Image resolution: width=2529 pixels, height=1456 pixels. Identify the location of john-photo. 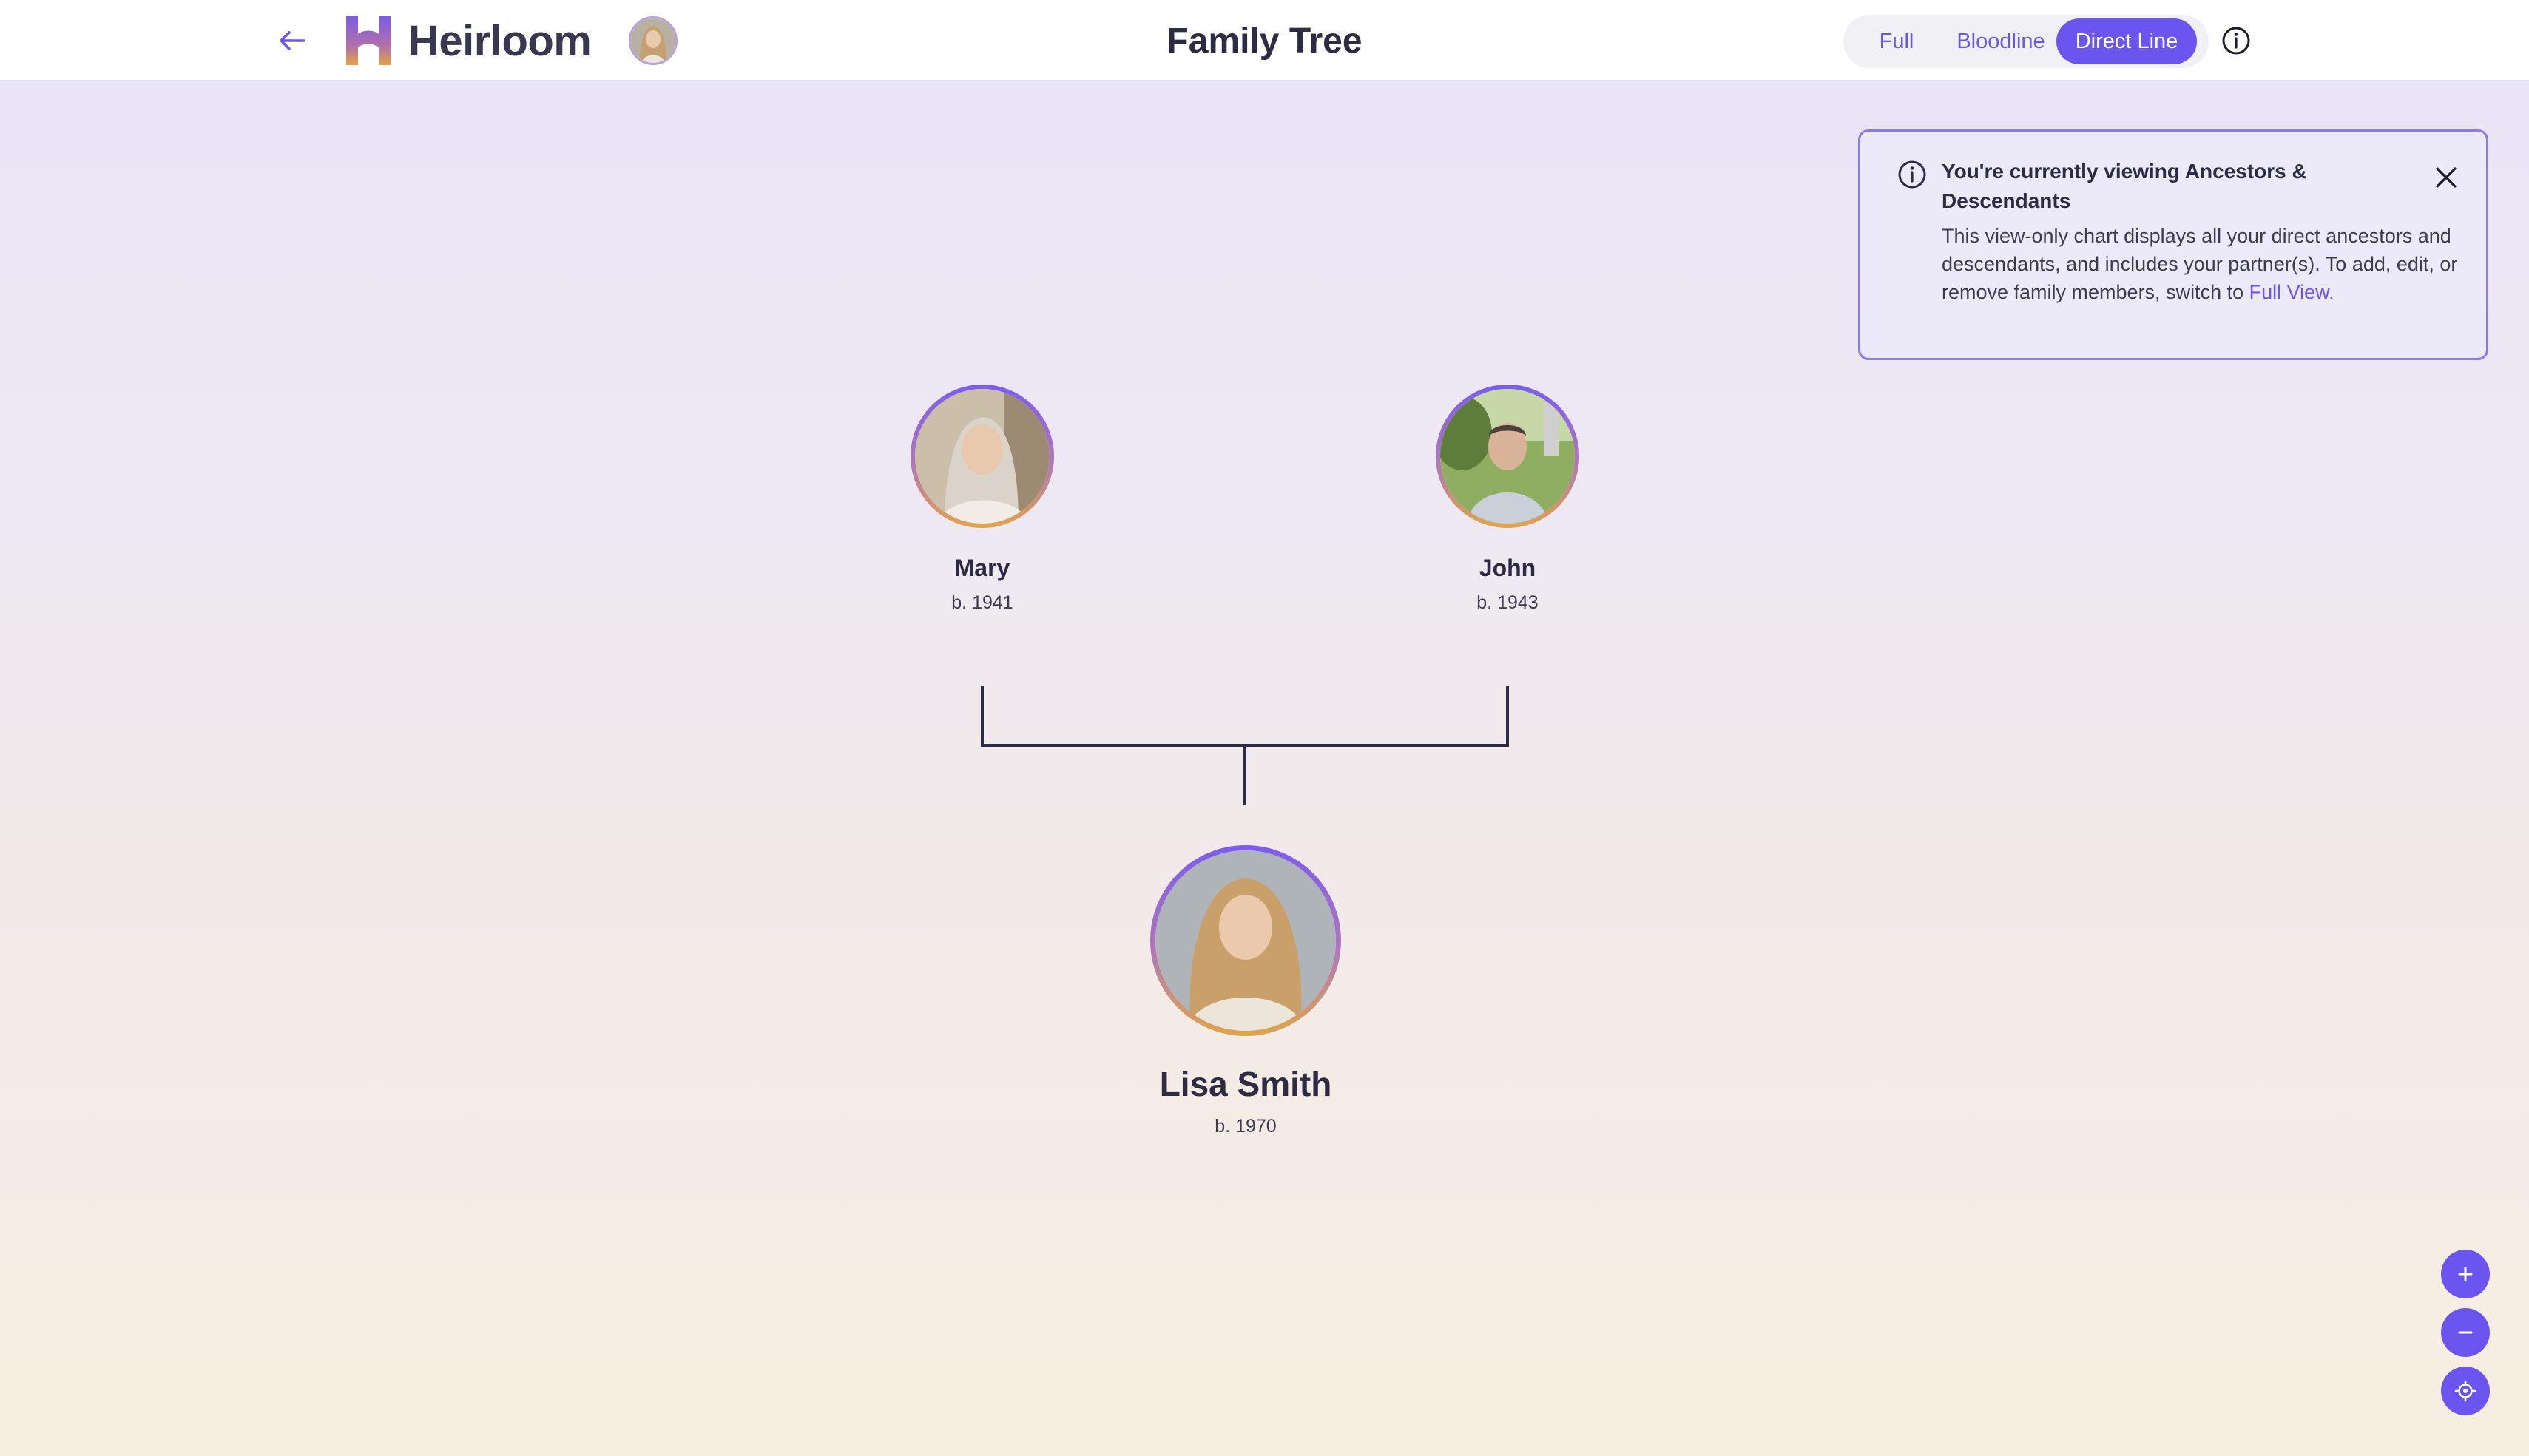
(1507, 457).